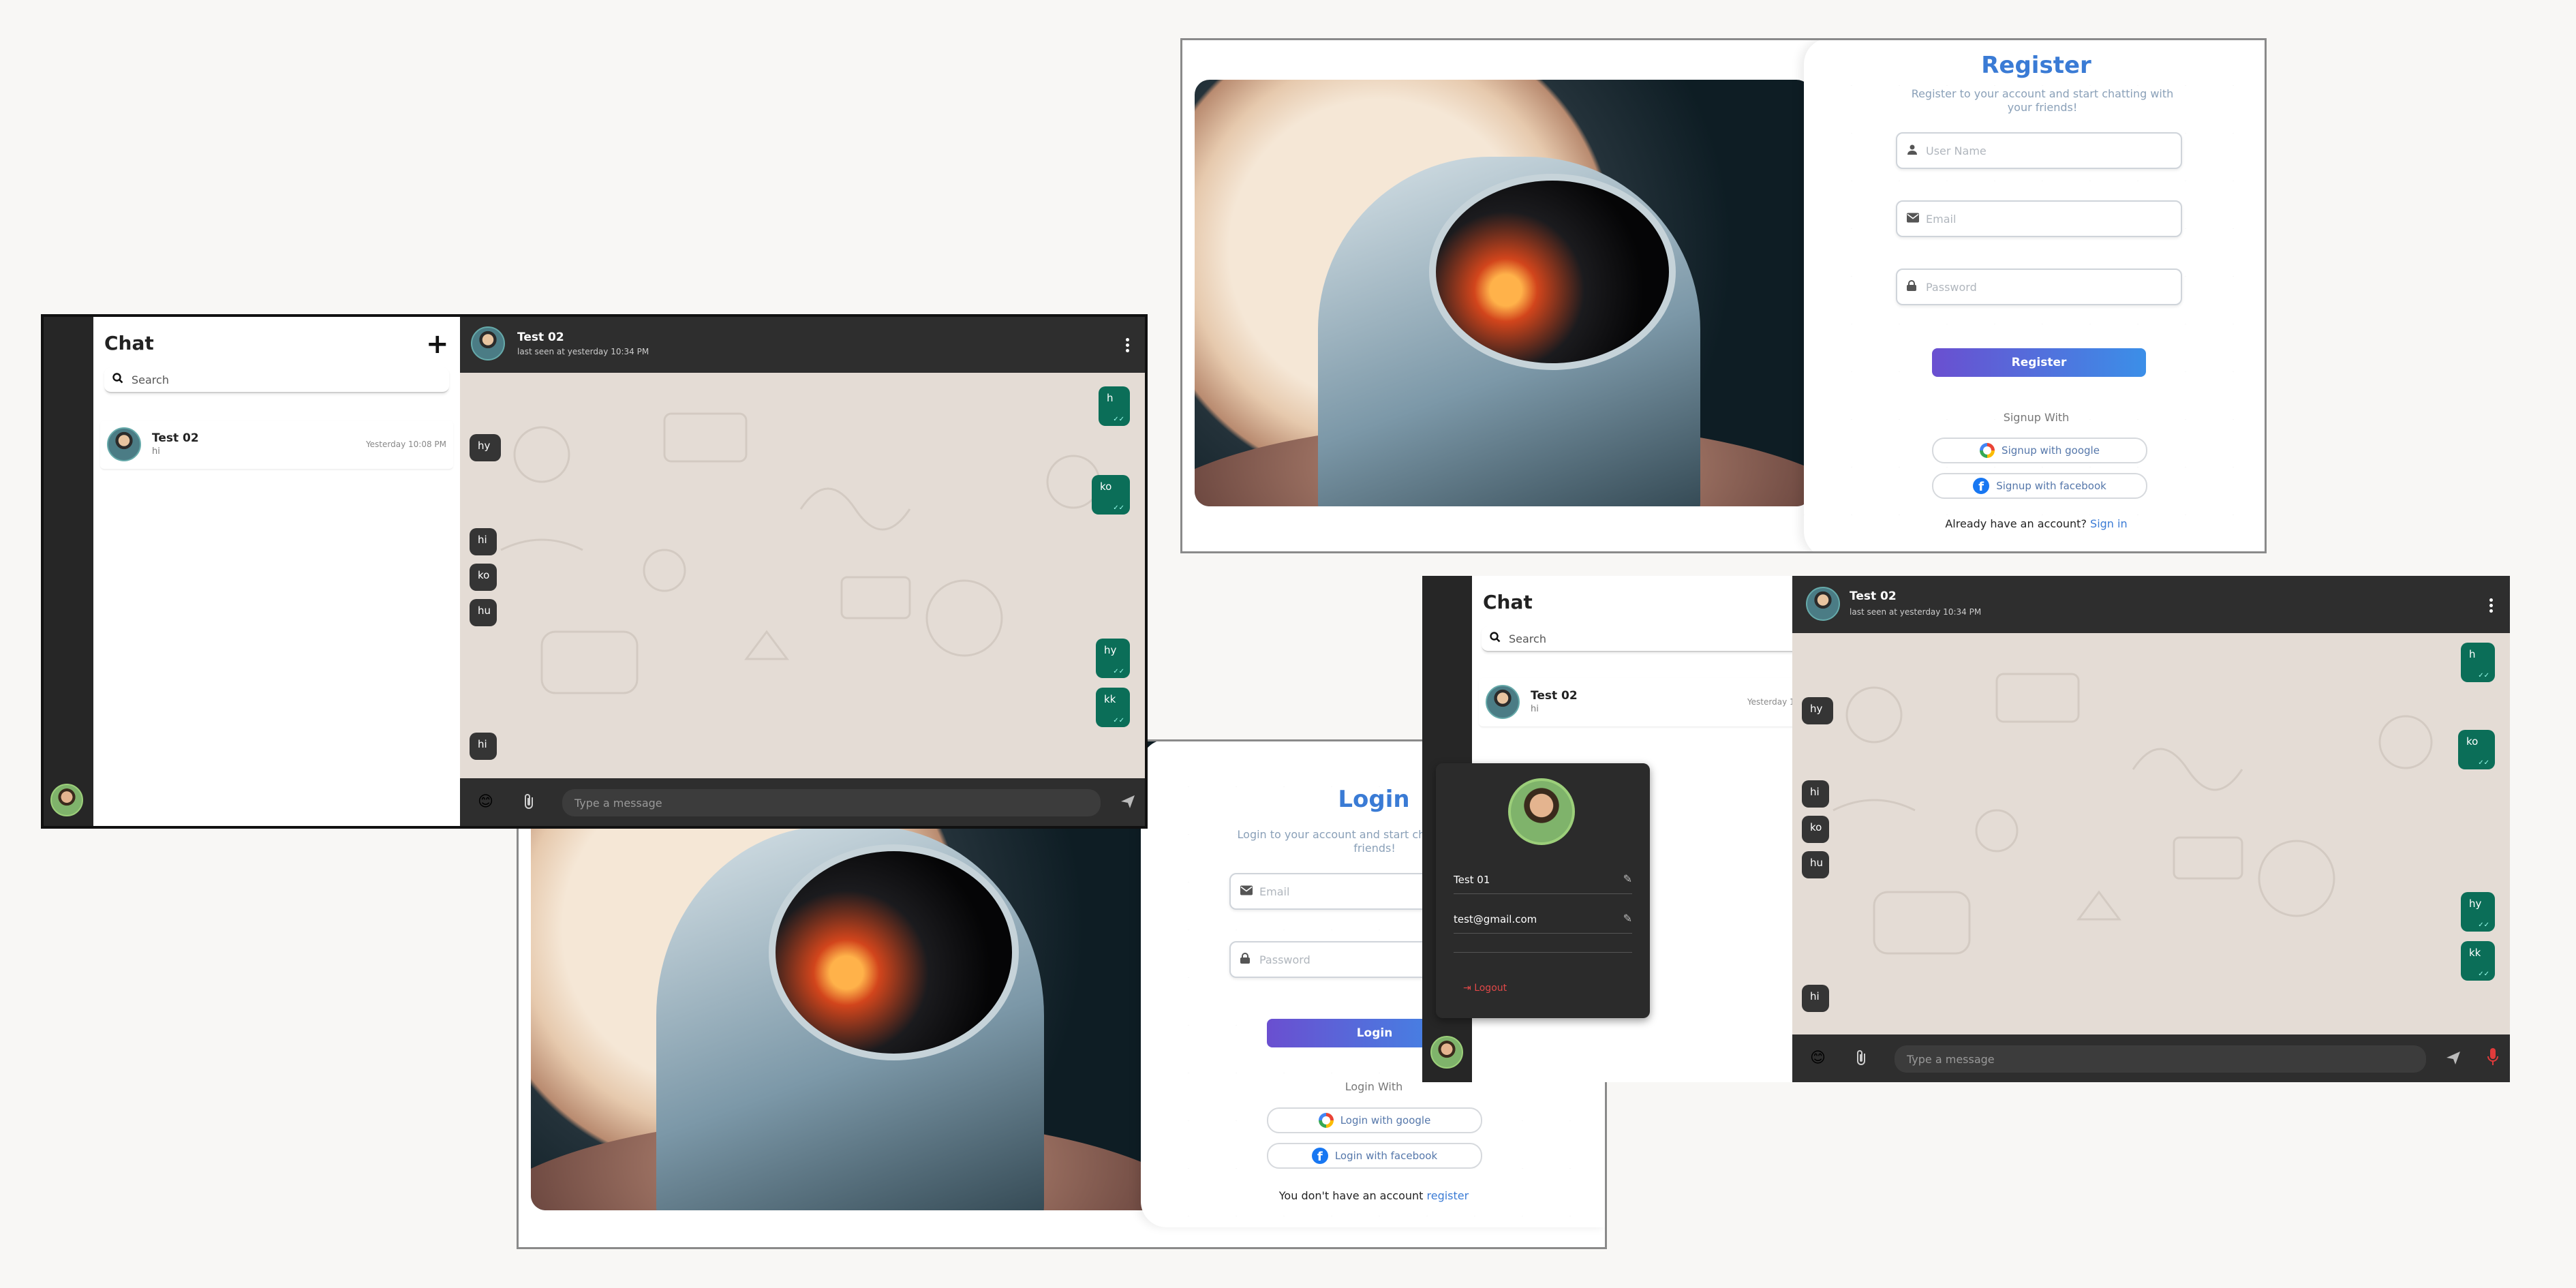 This screenshot has height=1288, width=2576. I want to click on register-title: Register, so click(2036, 65).